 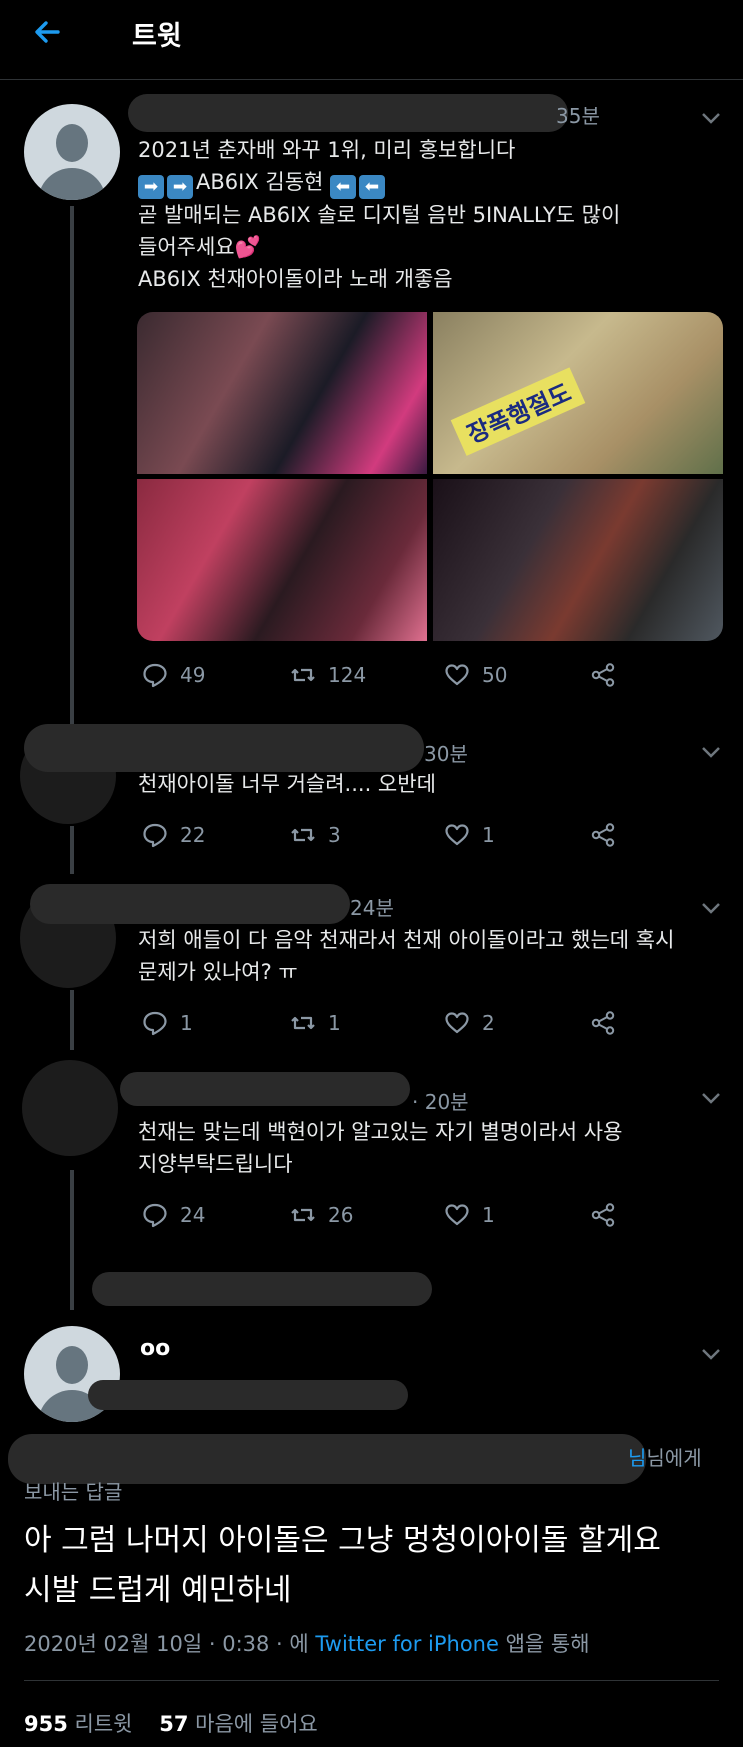 What do you see at coordinates (578, 116) in the screenshot?
I see `tweet-timestamp: 35분` at bounding box center [578, 116].